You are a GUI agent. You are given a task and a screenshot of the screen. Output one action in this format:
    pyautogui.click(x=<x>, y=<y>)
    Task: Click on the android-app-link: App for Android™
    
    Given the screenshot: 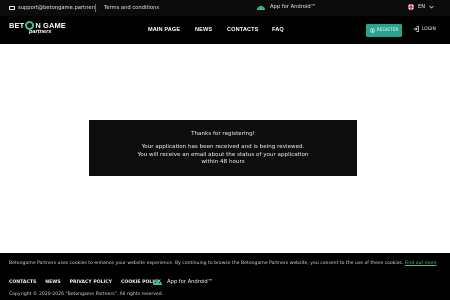 What is the action you would take?
    pyautogui.click(x=286, y=7)
    